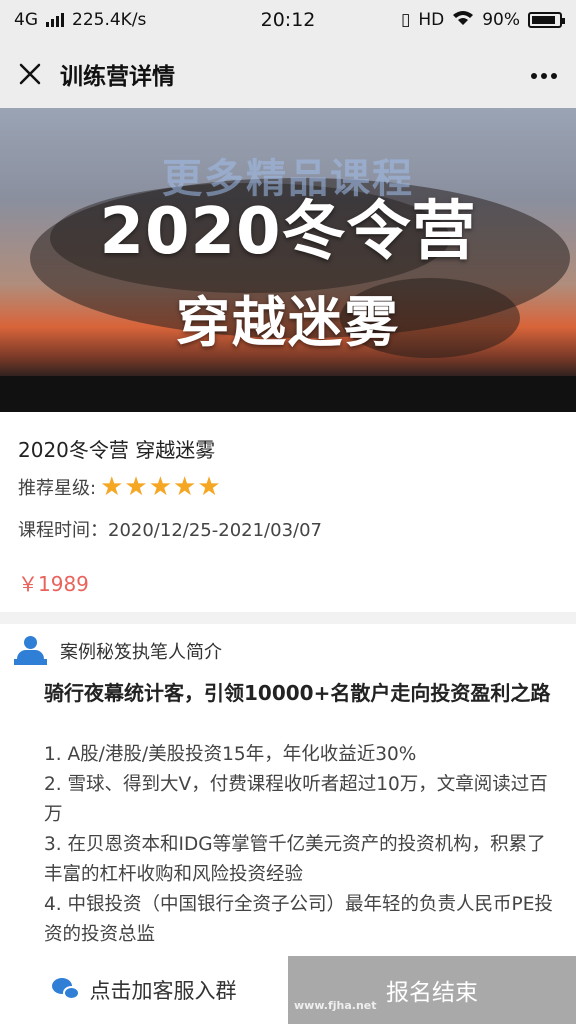 This screenshot has width=576, height=1024. I want to click on time-value: 2020/12/25-2021/03/07, so click(215, 530).